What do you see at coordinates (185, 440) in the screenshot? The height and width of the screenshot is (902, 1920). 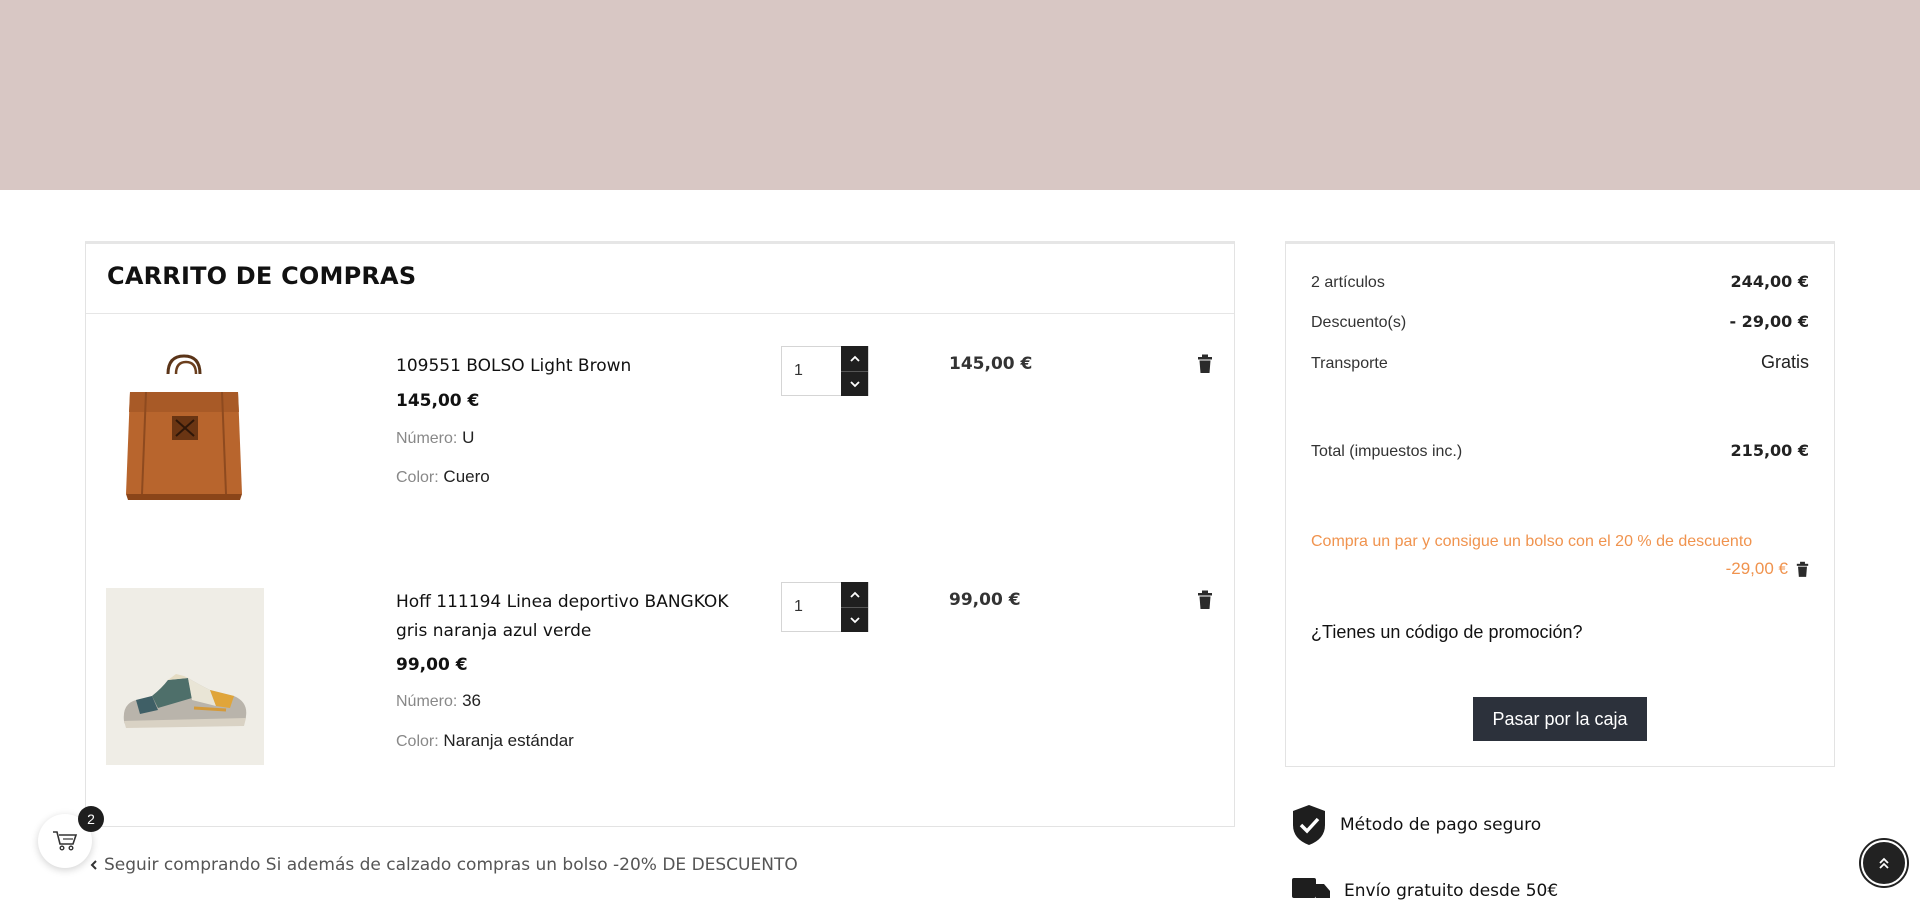 I see `product-image-bag` at bounding box center [185, 440].